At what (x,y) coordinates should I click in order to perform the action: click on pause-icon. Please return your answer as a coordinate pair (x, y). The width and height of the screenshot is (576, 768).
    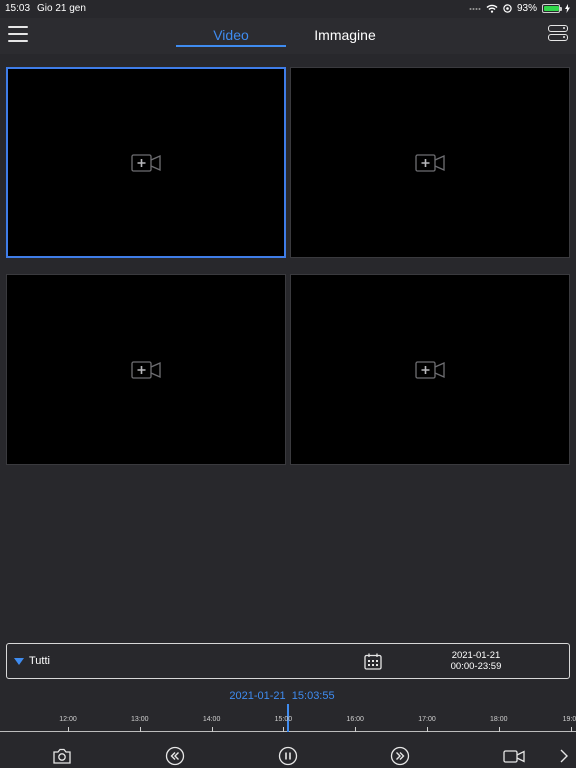
    Looking at the image, I should click on (288, 756).